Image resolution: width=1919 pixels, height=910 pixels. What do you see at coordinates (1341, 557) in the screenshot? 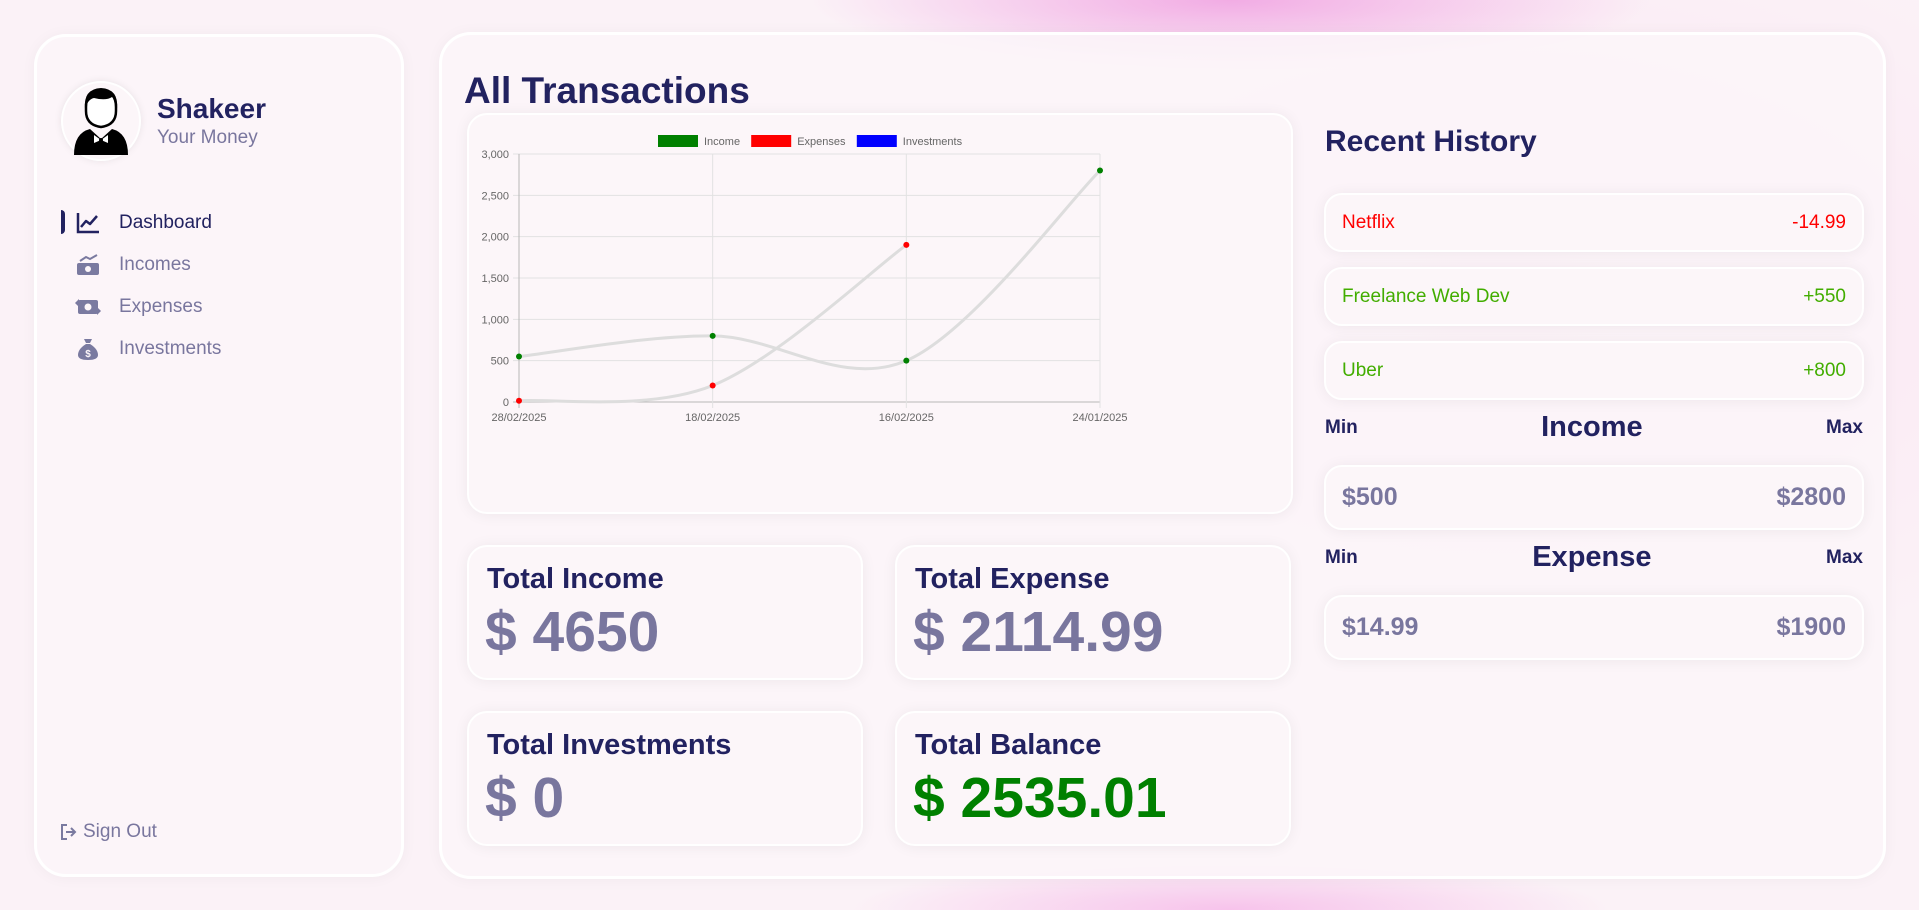
I see `expense-min-label: Min` at bounding box center [1341, 557].